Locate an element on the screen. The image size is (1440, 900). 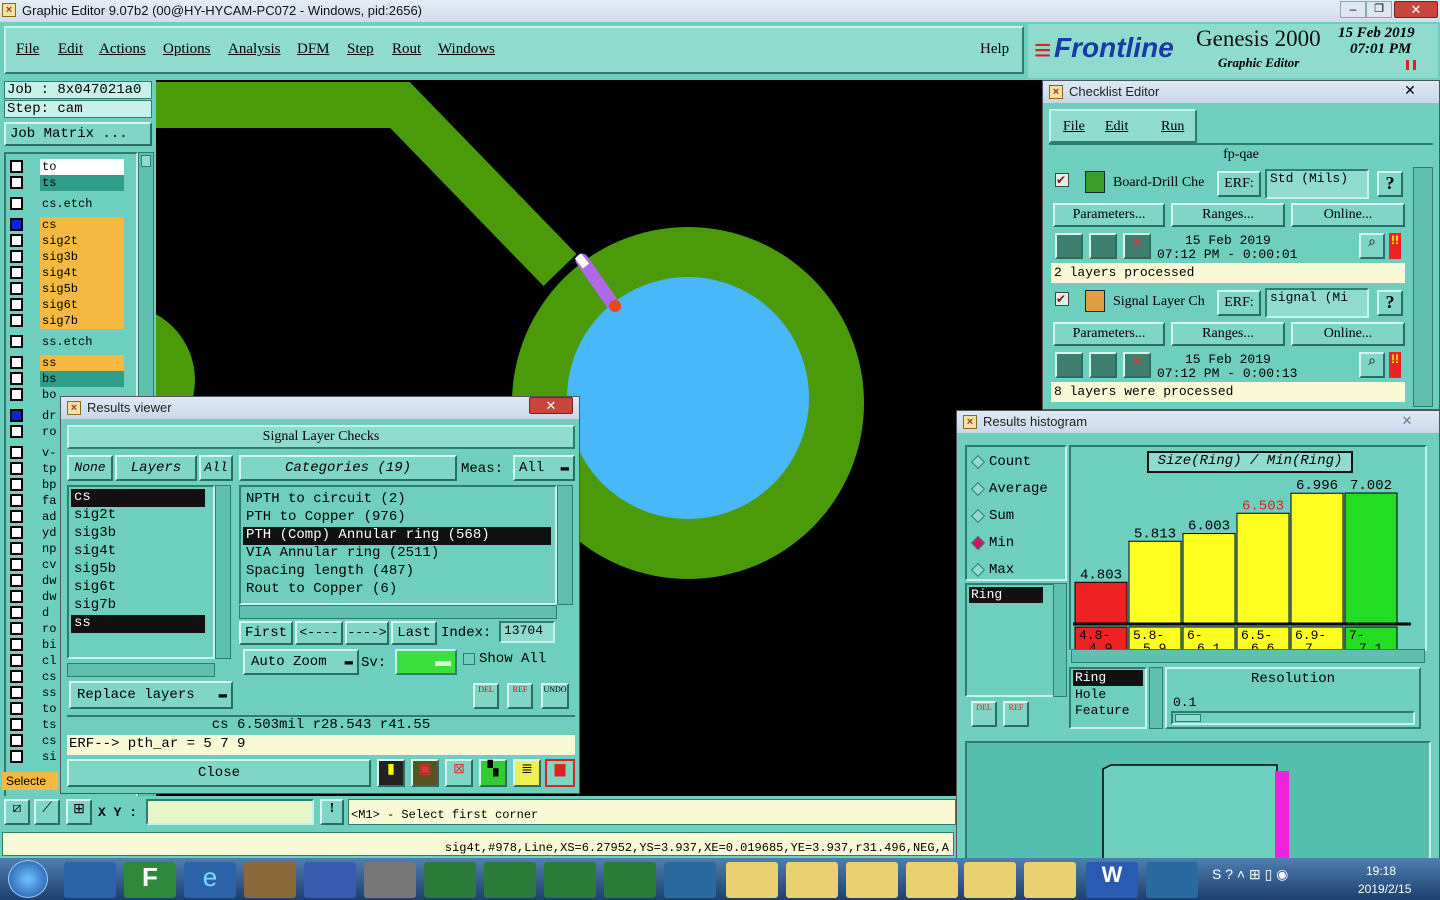
run-check-icon is located at coordinates (1069, 246).